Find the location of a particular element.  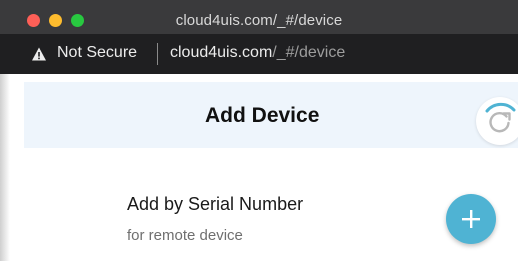

url-path: /_#/device is located at coordinates (309, 52).